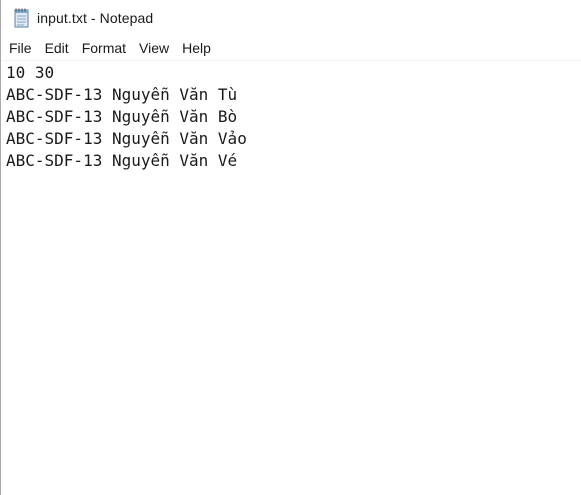 This screenshot has height=495, width=581. I want to click on text-line: 10 30, so click(30, 72).